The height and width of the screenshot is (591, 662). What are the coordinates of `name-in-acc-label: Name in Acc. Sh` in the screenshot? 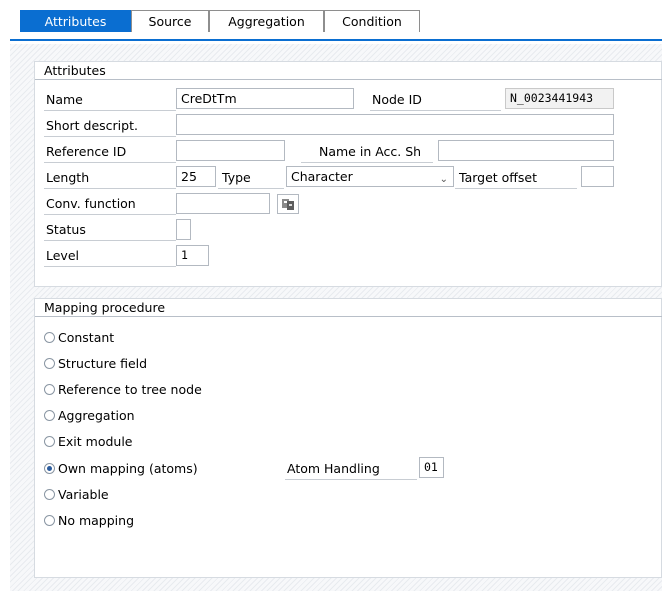 It's located at (367, 152).